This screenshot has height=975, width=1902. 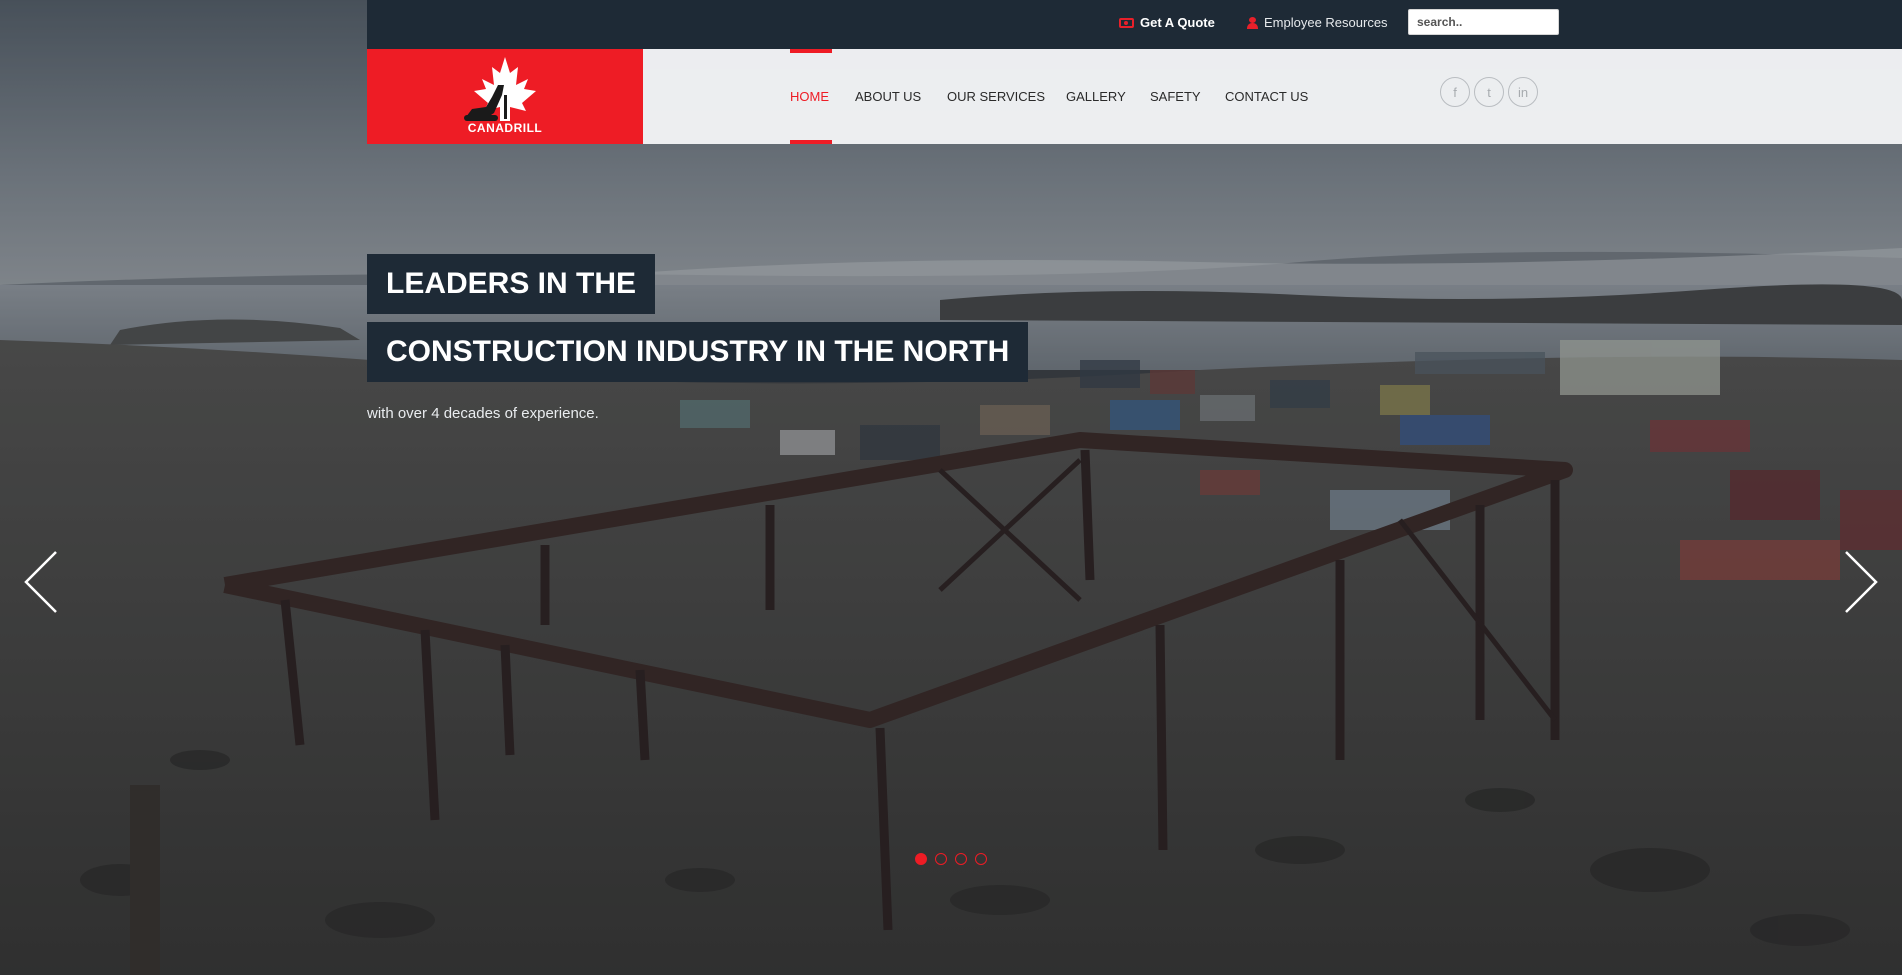 What do you see at coordinates (1455, 92) in the screenshot?
I see `facebook-icon: f` at bounding box center [1455, 92].